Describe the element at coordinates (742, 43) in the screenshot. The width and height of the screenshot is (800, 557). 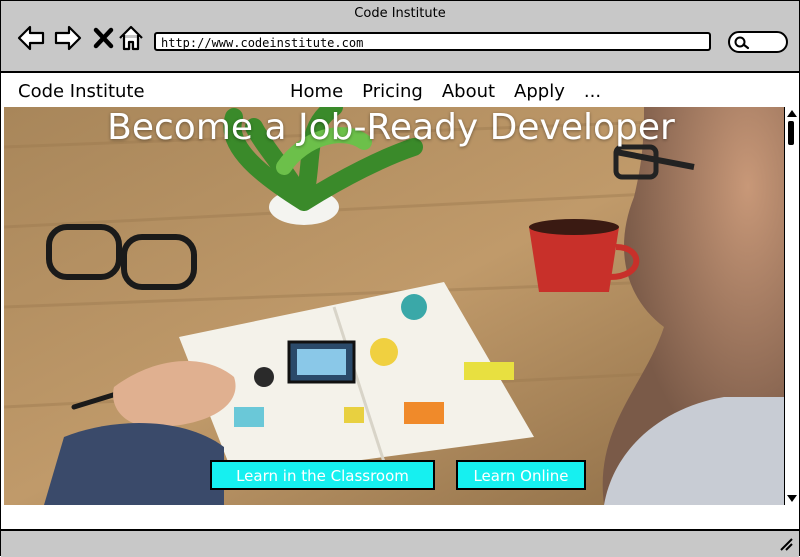
I see `search-icon` at that location.